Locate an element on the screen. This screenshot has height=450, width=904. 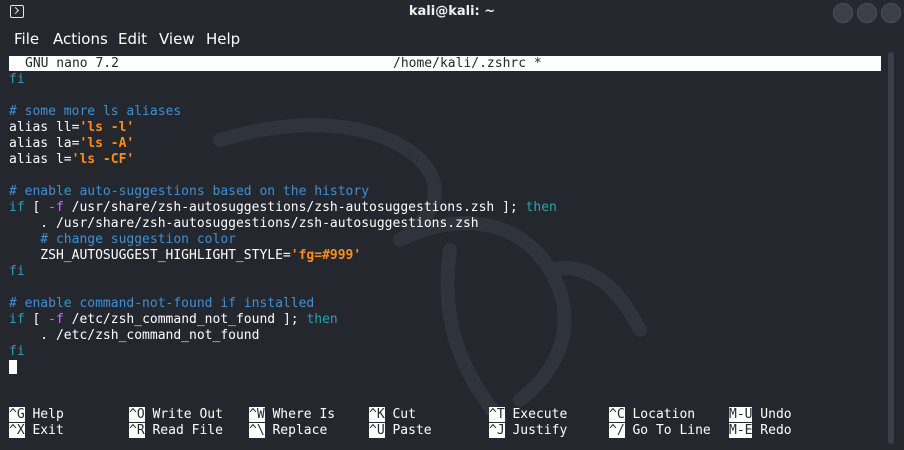
shortcut-label: Help is located at coordinates (44, 414).